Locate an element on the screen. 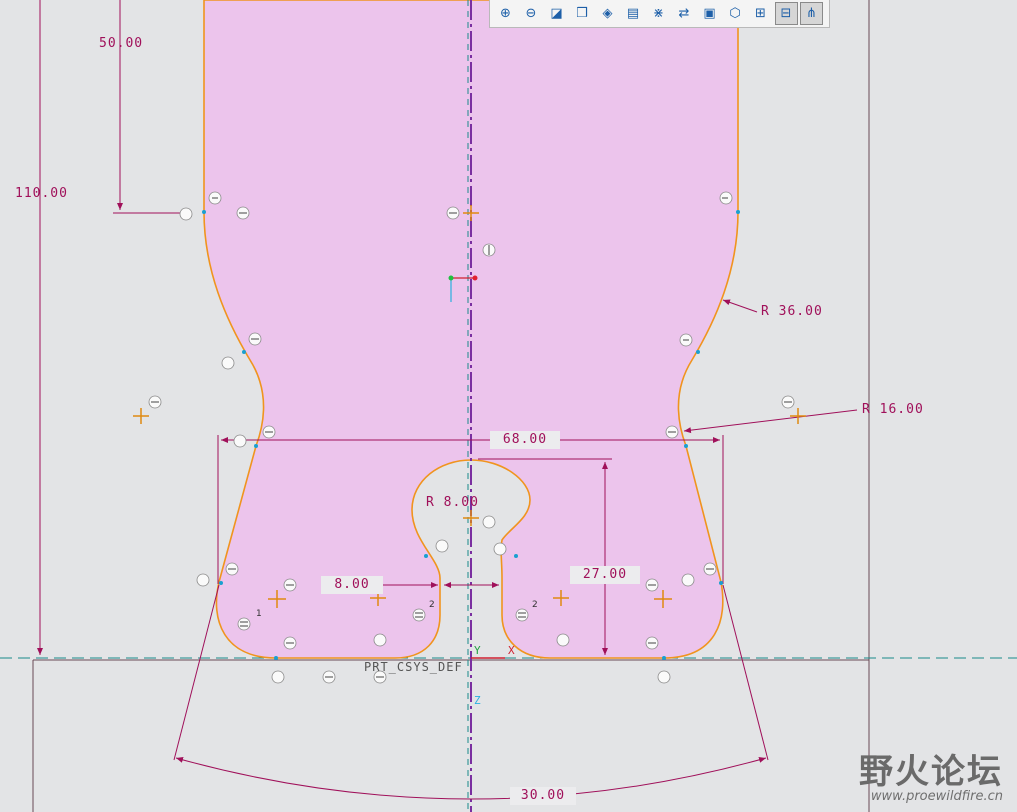  dimension-8-label: 8.00 is located at coordinates (352, 585).